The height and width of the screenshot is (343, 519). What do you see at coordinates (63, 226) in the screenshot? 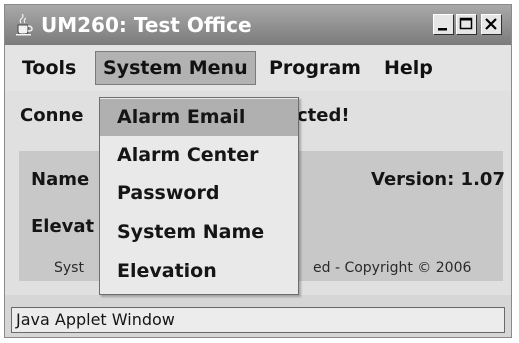
I see `elevation-label: Elevat` at bounding box center [63, 226].